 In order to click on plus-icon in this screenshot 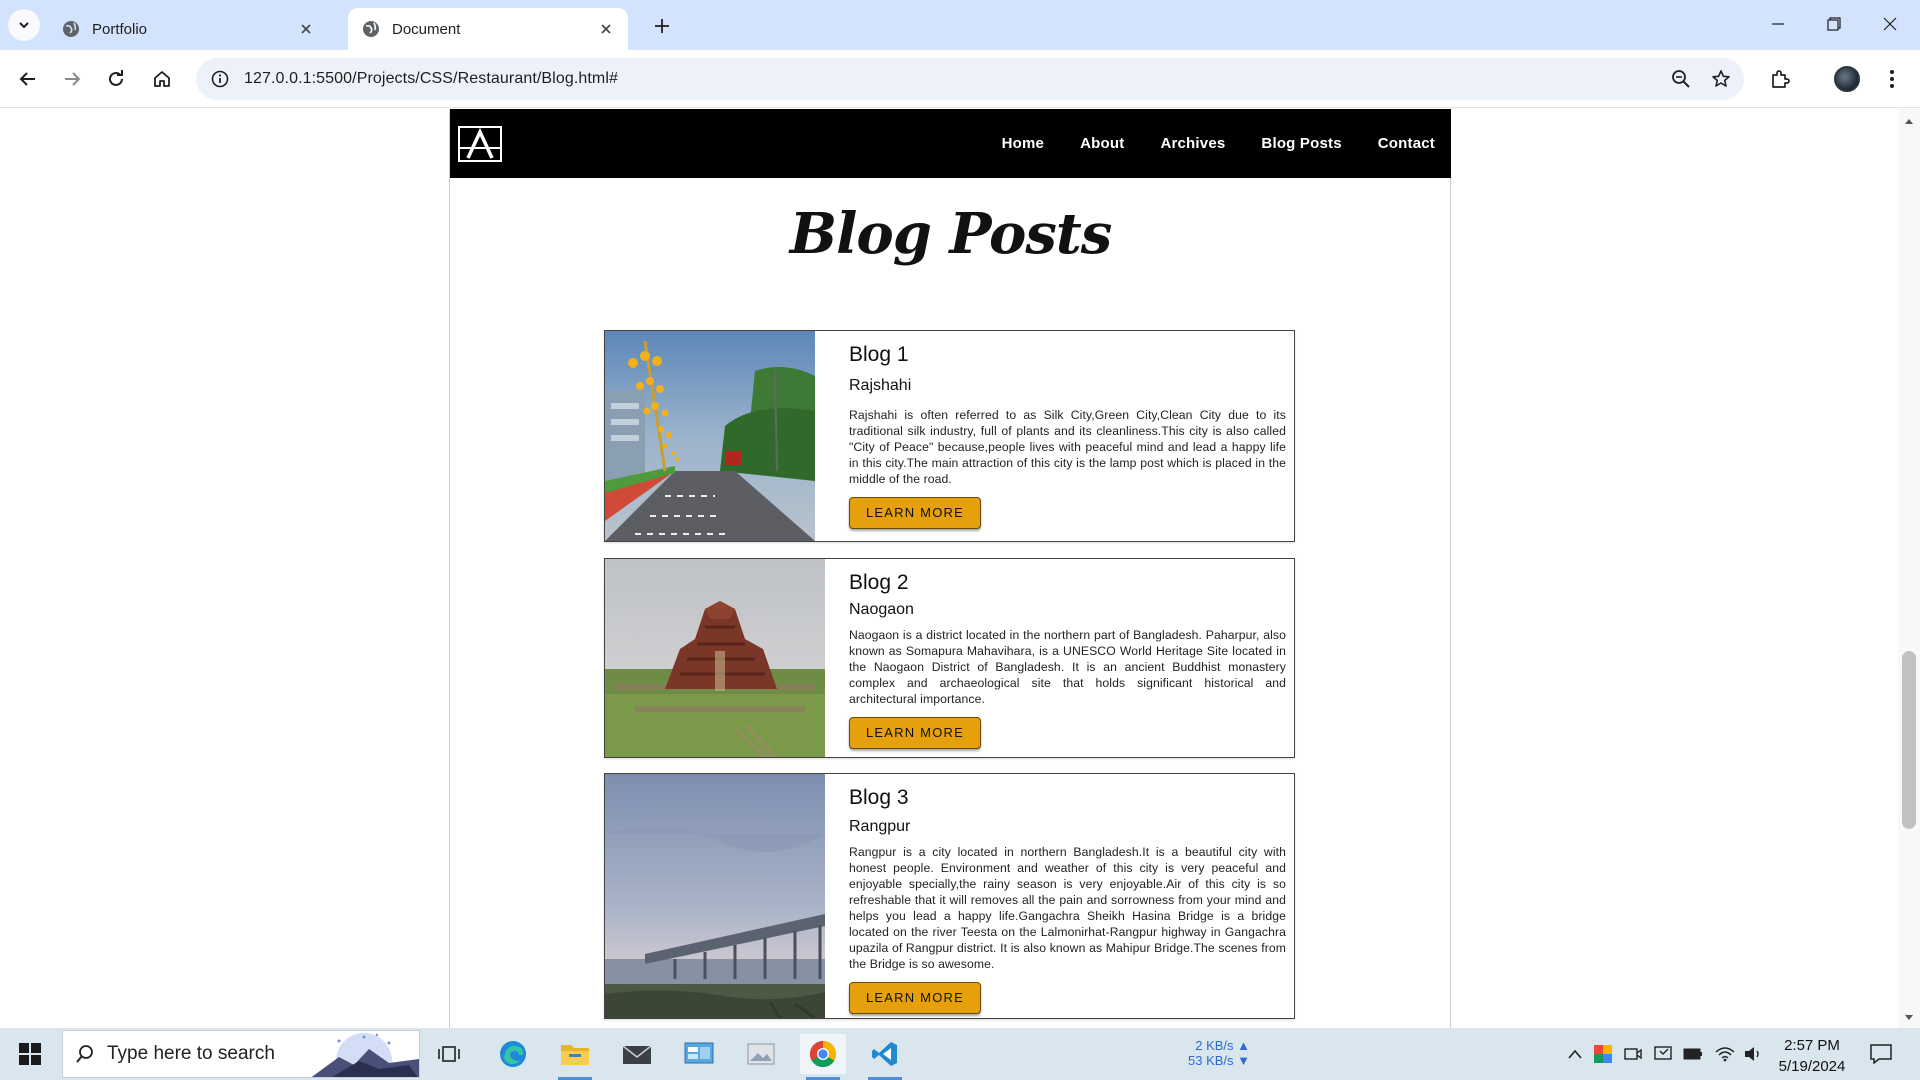, I will do `click(662, 26)`.